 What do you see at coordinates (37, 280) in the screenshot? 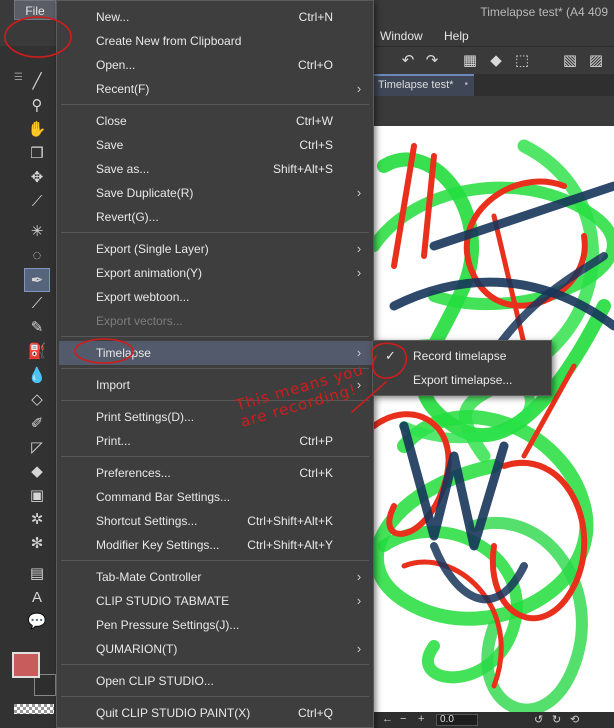
I see `pen-icon: ✒` at bounding box center [37, 280].